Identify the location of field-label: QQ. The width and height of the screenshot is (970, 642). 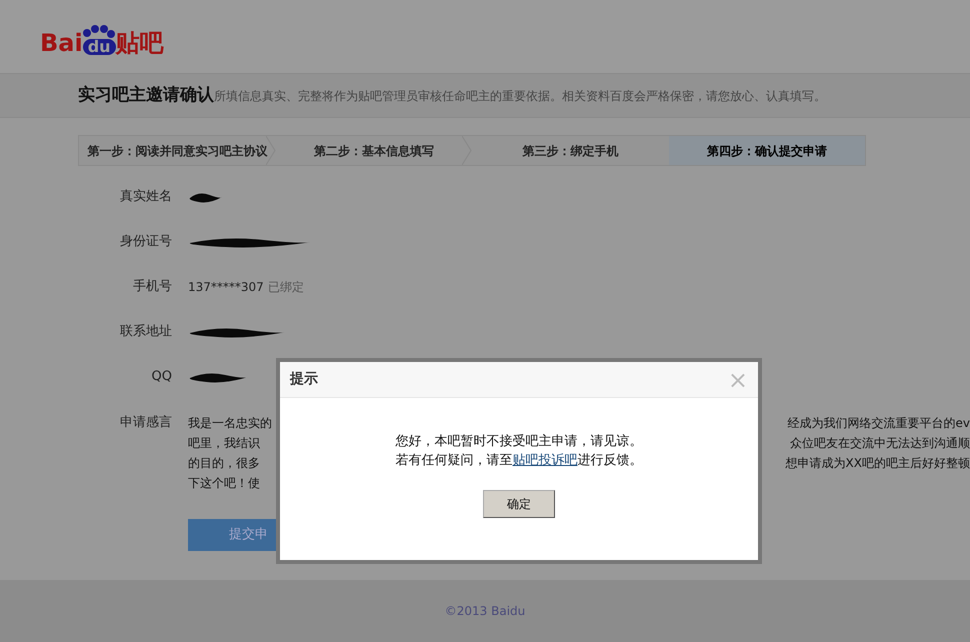
(161, 377).